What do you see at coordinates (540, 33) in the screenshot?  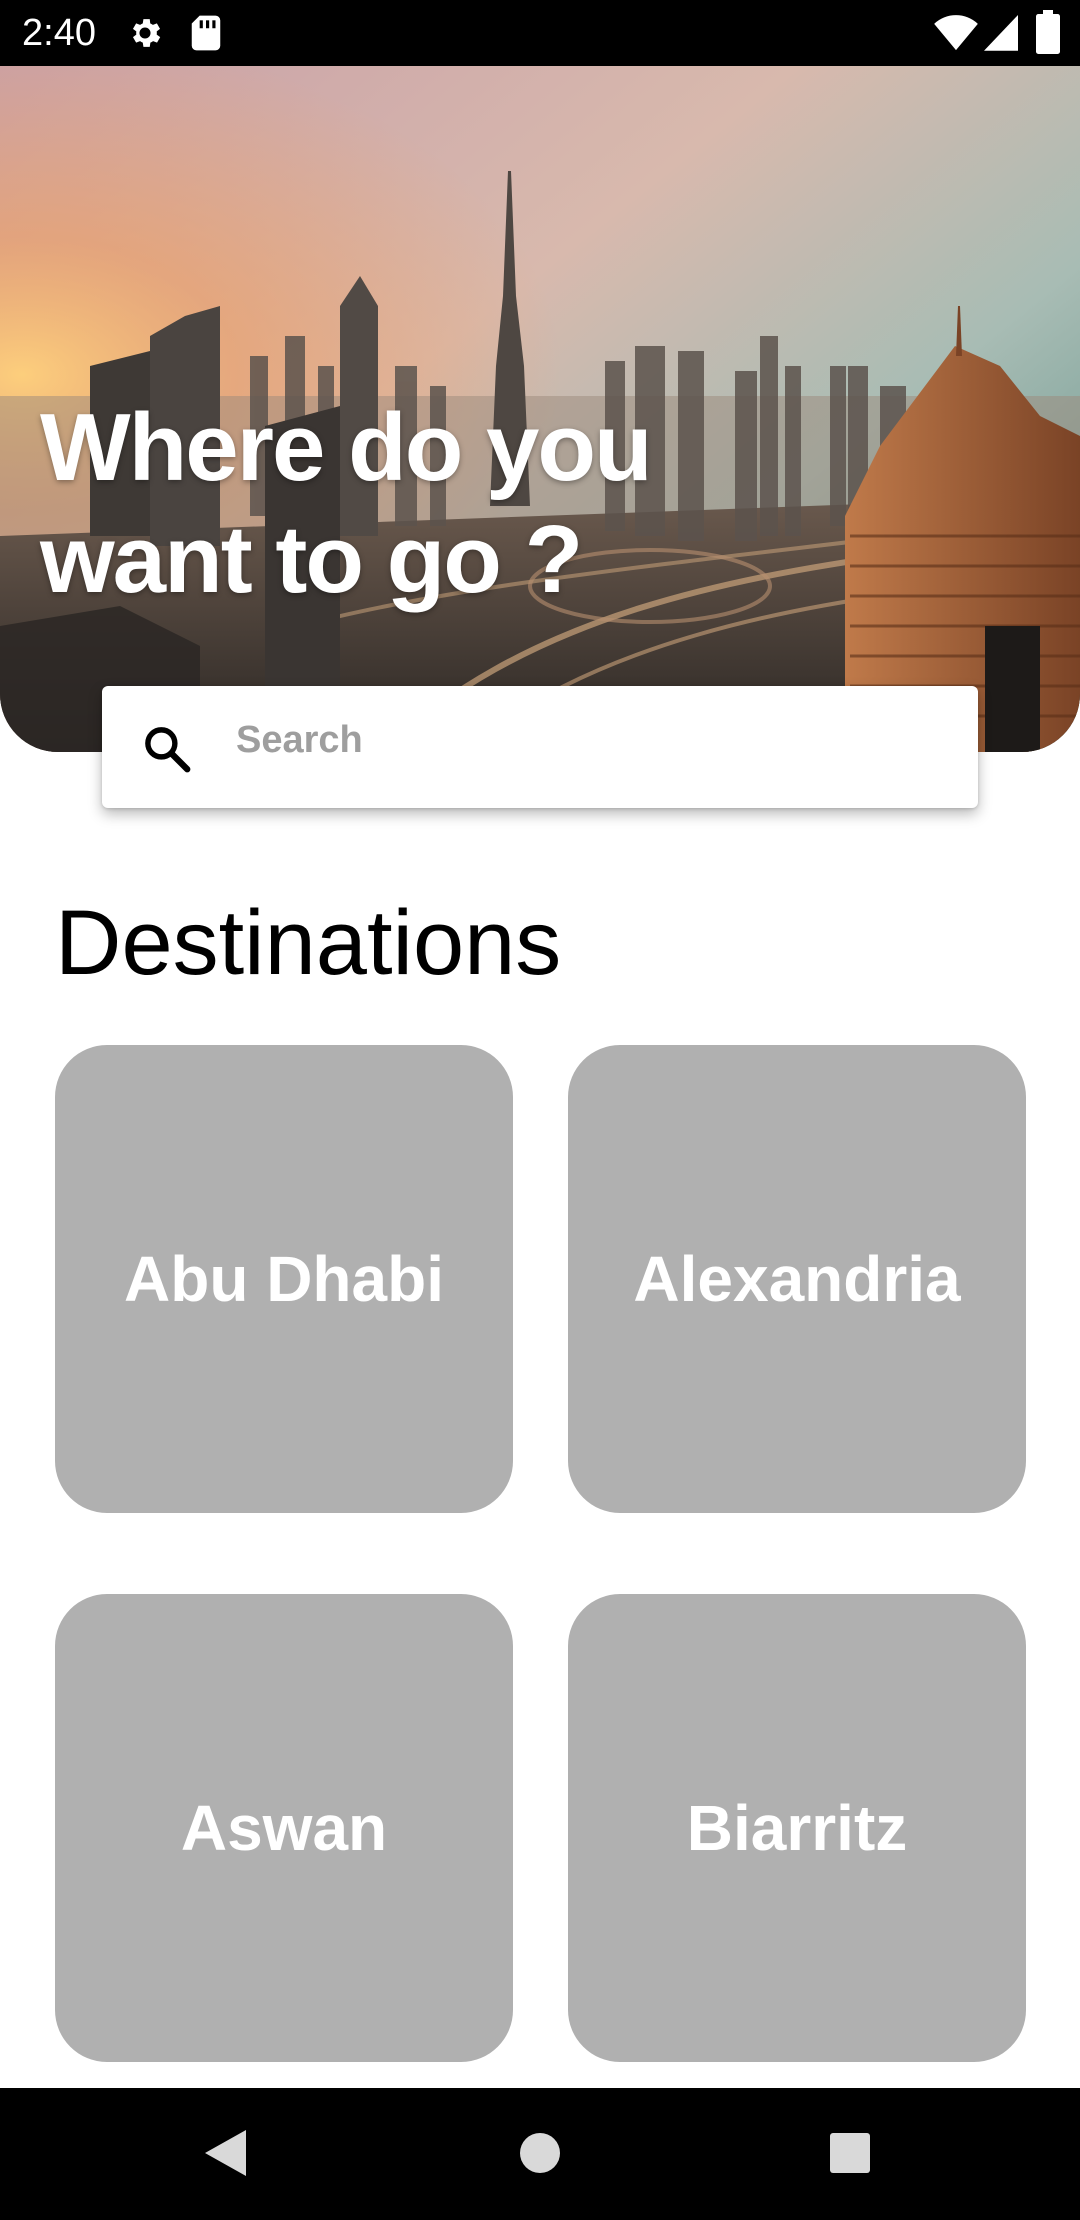 I see `status-bar: 2:40` at bounding box center [540, 33].